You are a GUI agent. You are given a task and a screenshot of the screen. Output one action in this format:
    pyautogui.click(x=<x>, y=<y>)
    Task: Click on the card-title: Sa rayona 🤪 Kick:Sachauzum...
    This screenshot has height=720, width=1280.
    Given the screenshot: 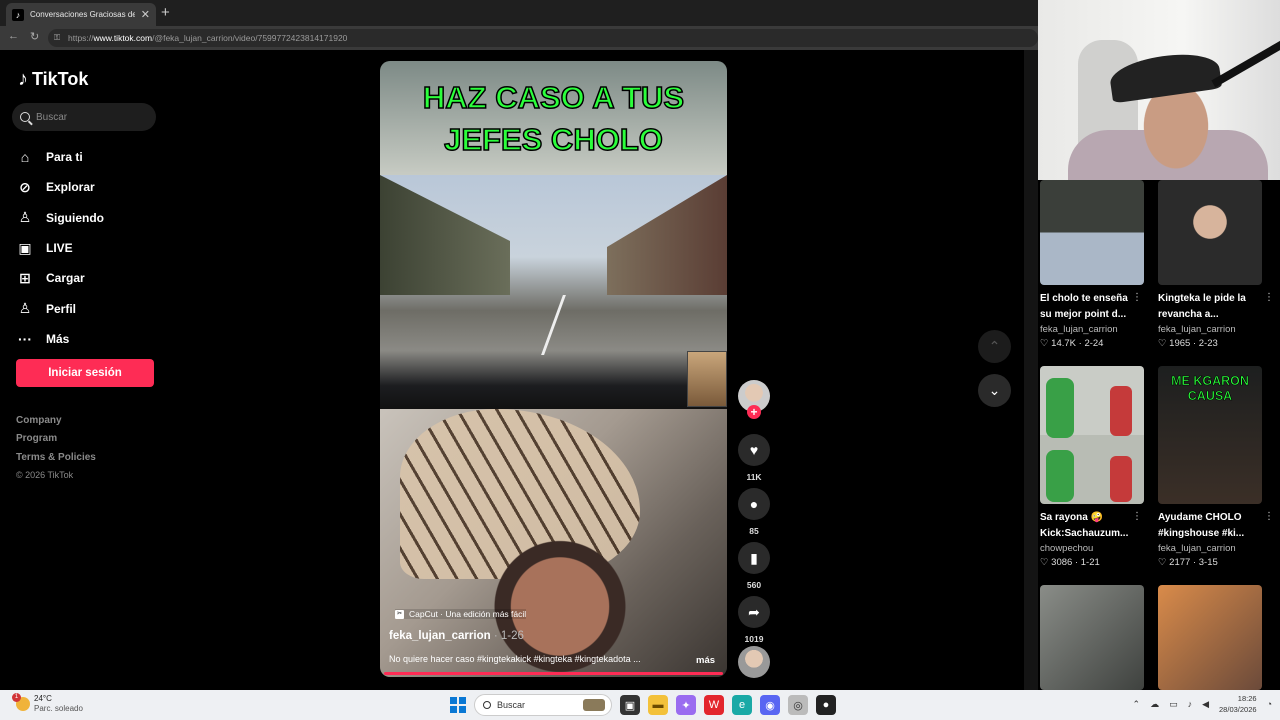 What is the action you would take?
    pyautogui.click(x=1084, y=525)
    